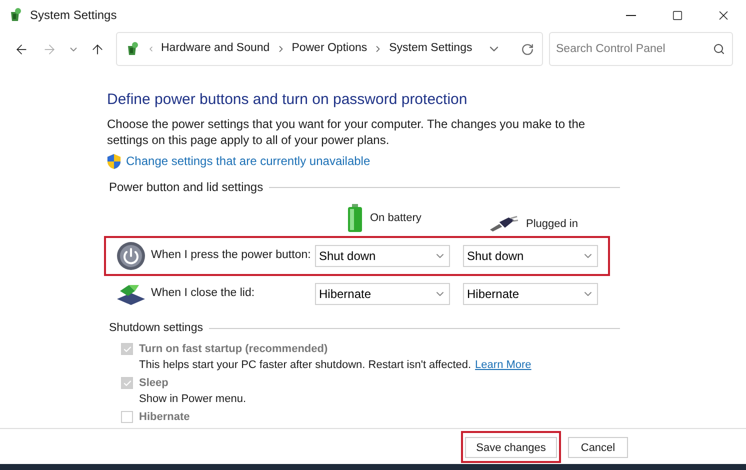 This screenshot has height=470, width=746. I want to click on column-header: Plugged in, so click(552, 224).